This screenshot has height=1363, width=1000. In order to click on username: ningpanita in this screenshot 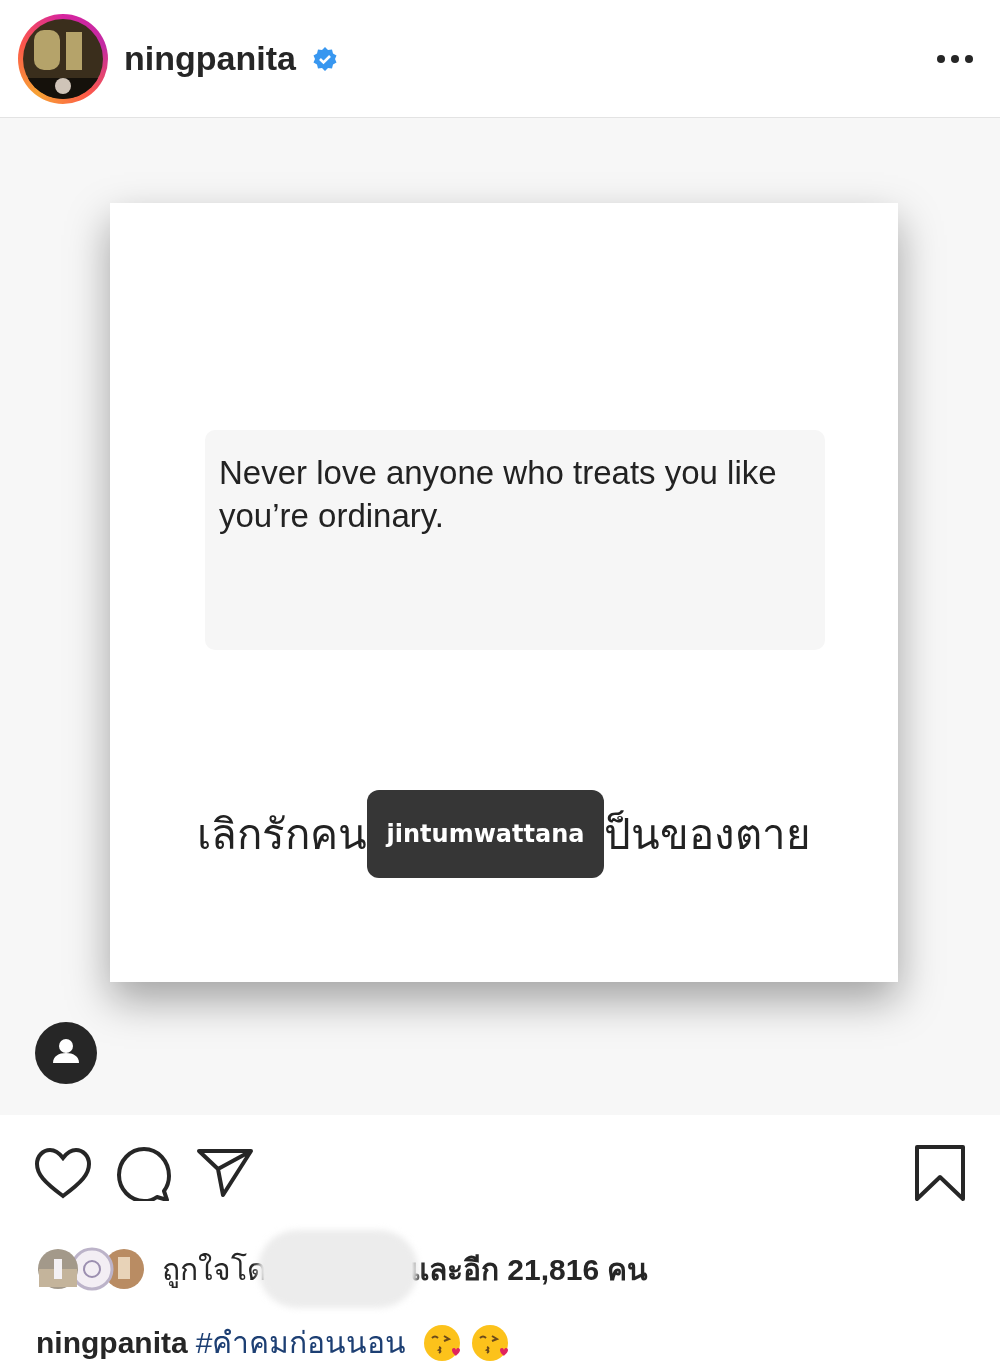, I will do `click(210, 58)`.